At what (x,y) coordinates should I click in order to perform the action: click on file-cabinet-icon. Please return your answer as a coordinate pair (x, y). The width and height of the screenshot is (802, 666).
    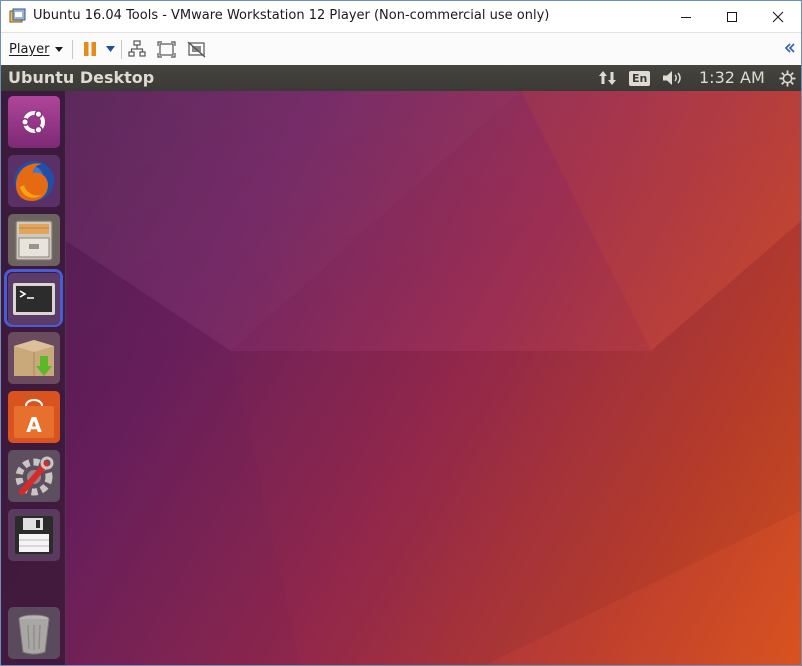
    Looking at the image, I should click on (34, 240).